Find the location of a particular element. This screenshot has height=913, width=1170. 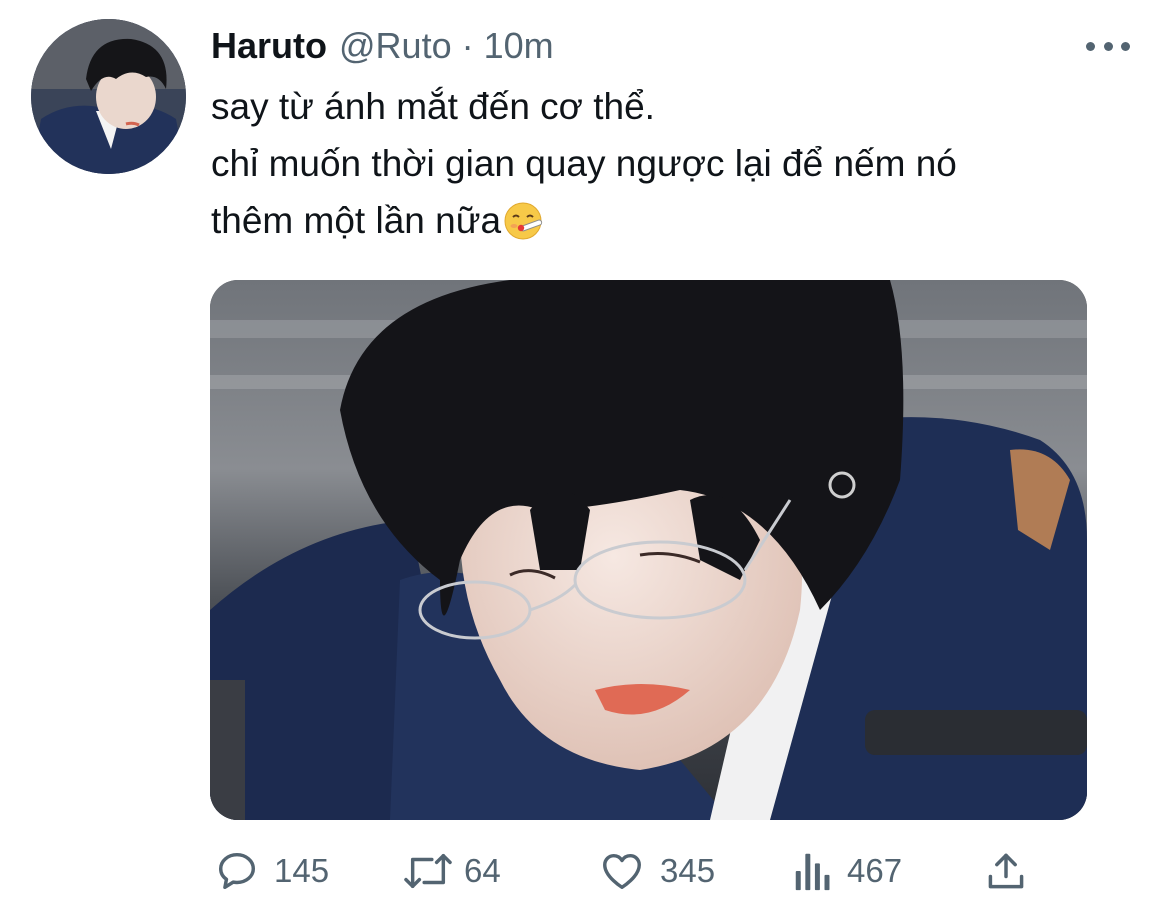

avatar is located at coordinates (108, 96).